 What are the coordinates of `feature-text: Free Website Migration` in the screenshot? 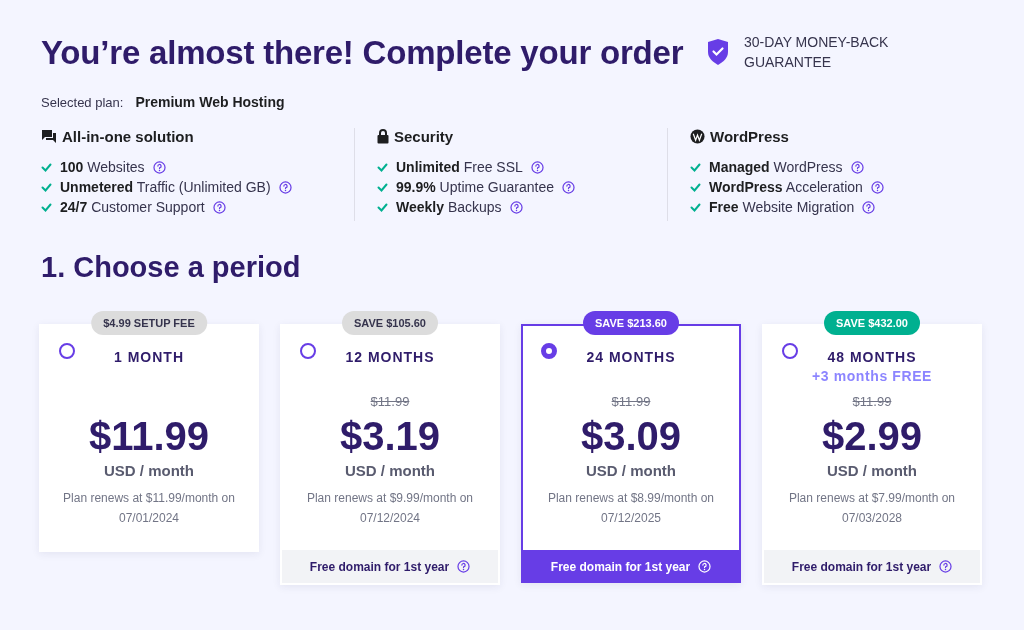 It's located at (782, 207).